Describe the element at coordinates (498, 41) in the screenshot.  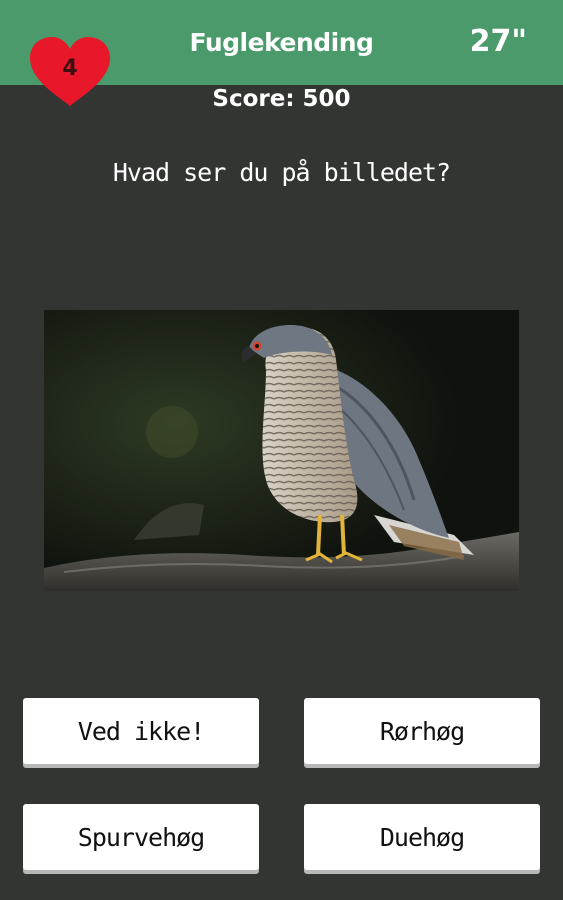
I see `countdown-timer: 27"` at that location.